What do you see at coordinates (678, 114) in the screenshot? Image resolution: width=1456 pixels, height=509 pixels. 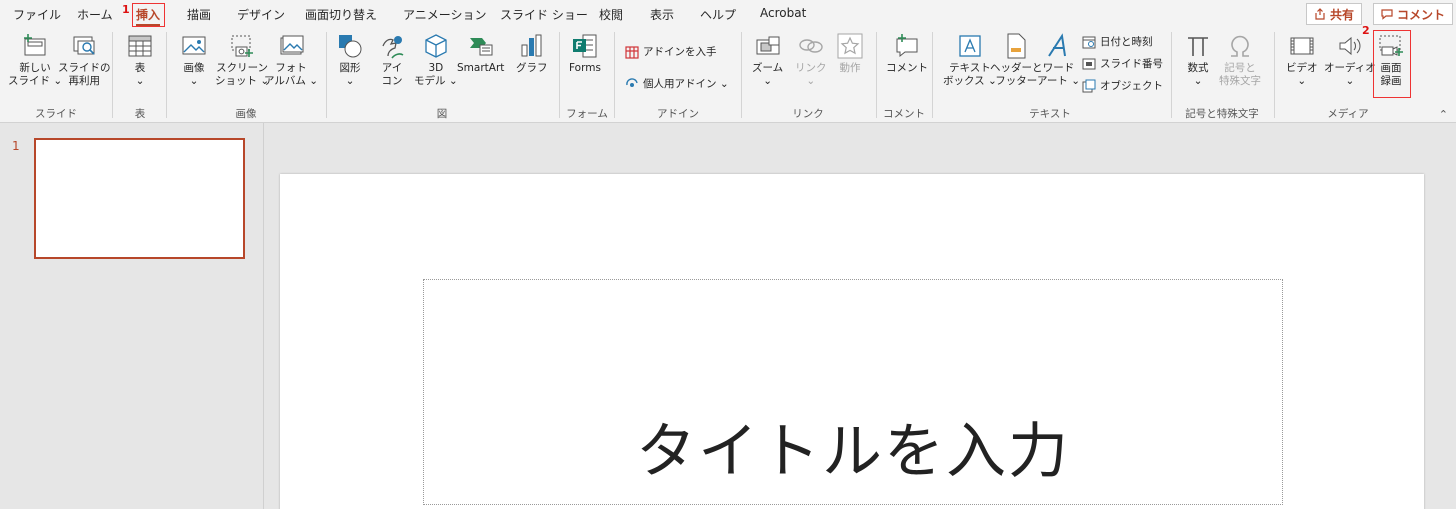 I see `group-label-addins: アドイン` at bounding box center [678, 114].